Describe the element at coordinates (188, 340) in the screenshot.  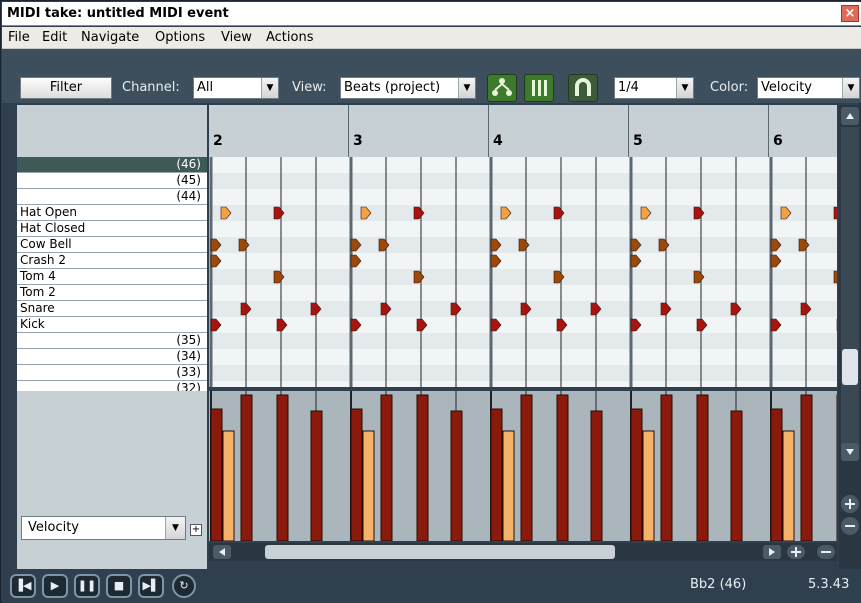
I see `key-number: (35)` at that location.